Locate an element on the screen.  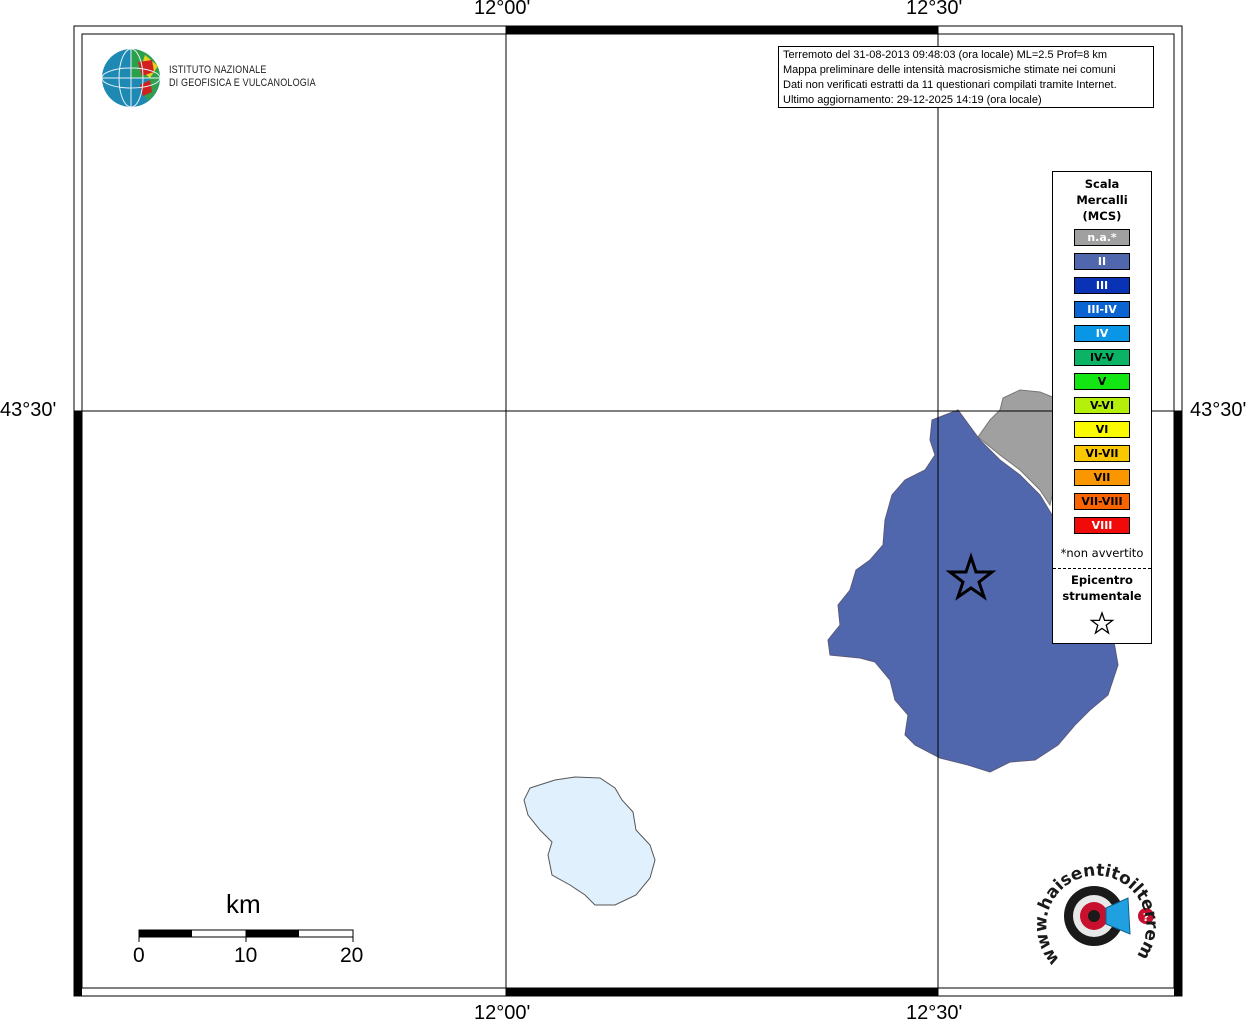
legend-class-iii-iv: III-IV is located at coordinates (1102, 309).